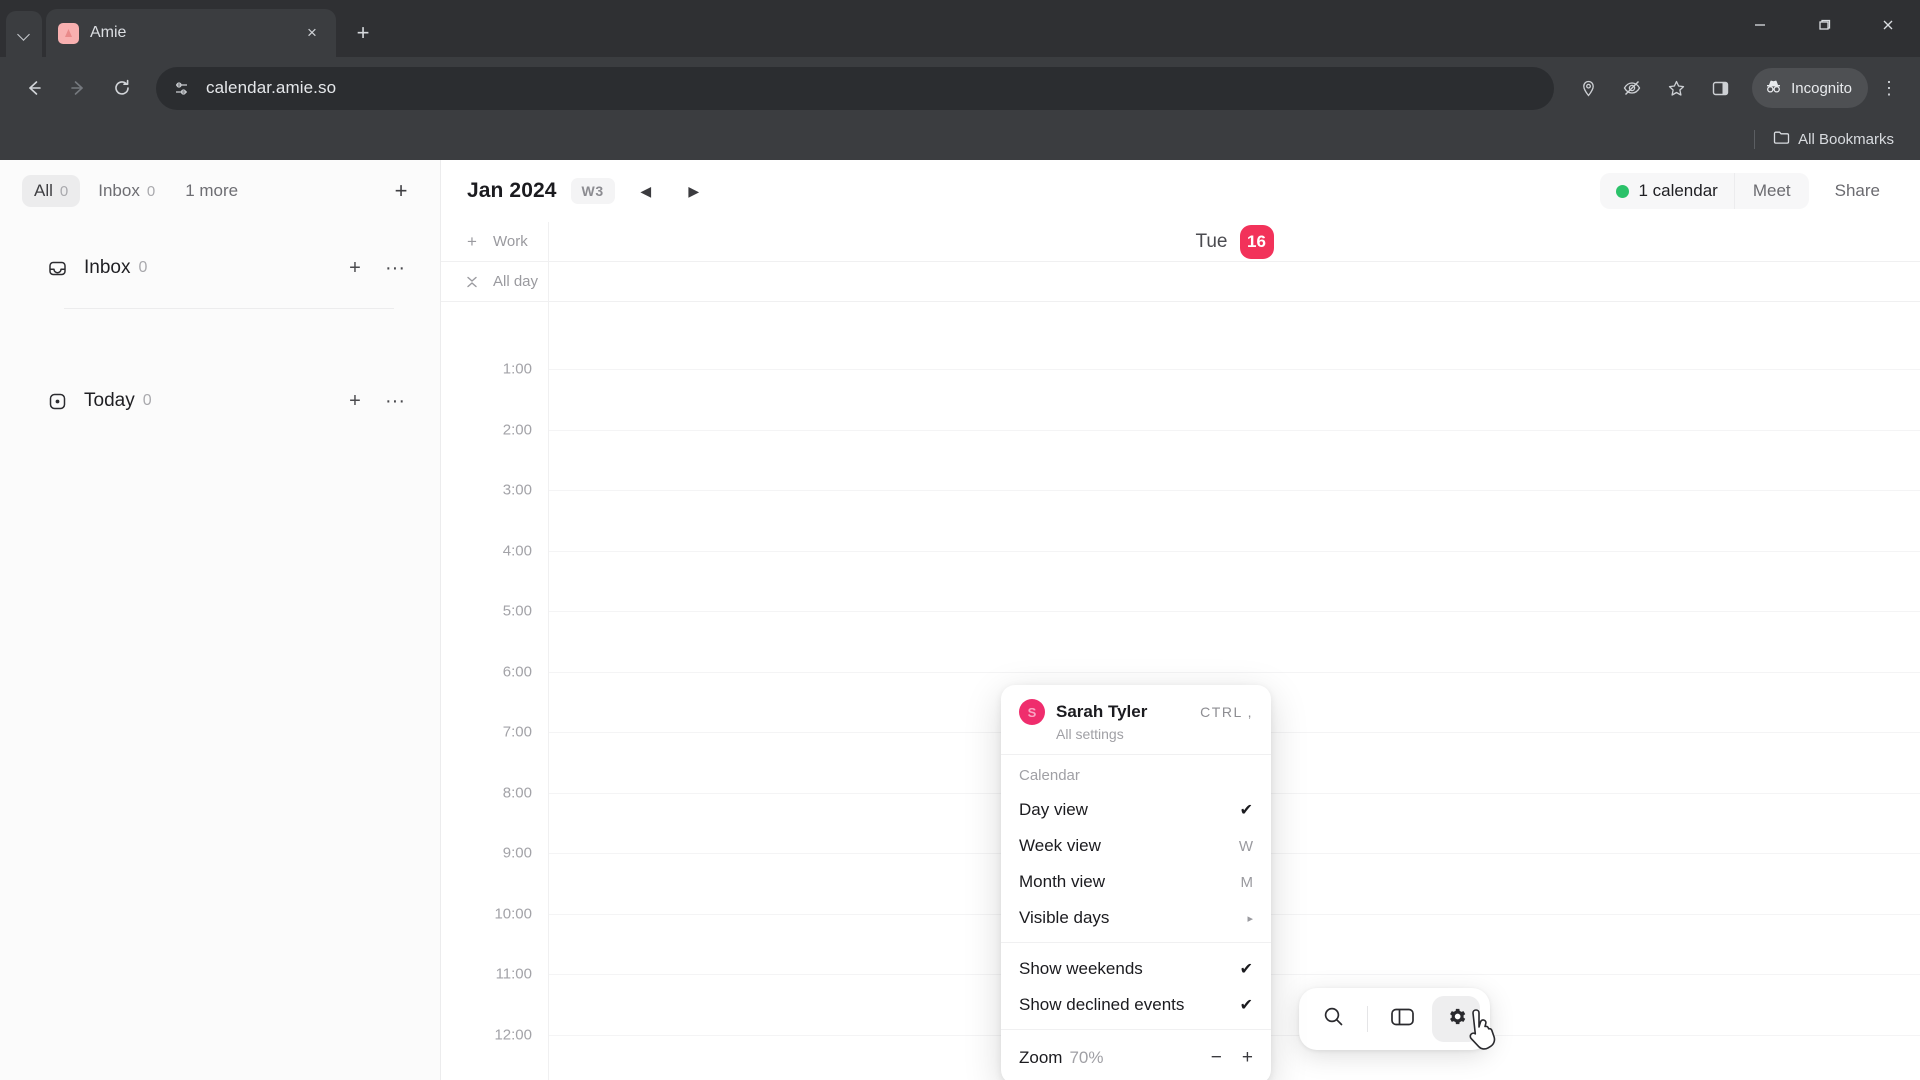  I want to click on hour-label: 10:00, so click(513, 913).